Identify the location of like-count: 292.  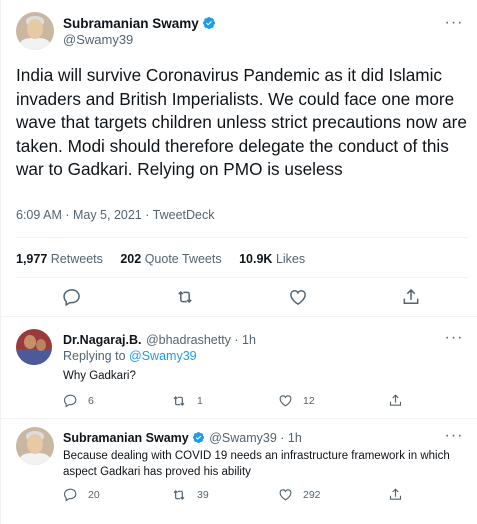
(312, 494).